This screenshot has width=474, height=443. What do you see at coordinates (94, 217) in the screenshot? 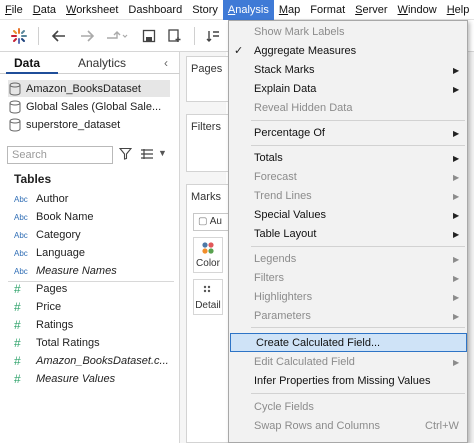
I see `field-item: Abc Book Name` at bounding box center [94, 217].